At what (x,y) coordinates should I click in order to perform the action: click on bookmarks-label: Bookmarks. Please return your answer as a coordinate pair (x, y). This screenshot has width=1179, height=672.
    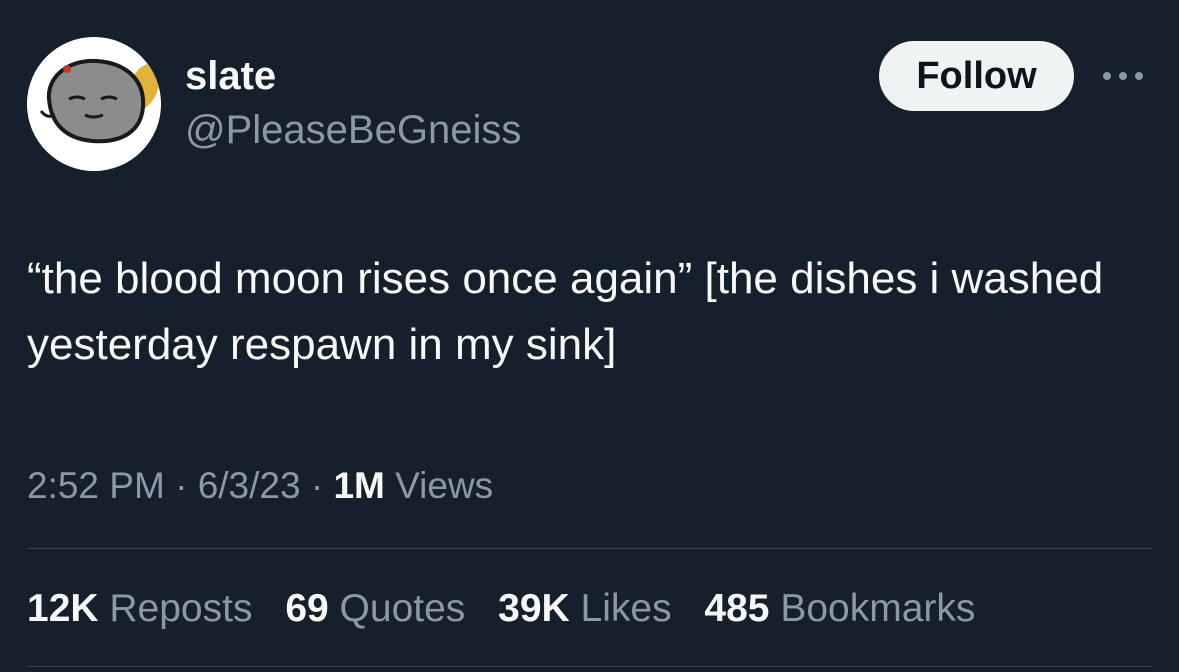
    Looking at the image, I should click on (878, 608).